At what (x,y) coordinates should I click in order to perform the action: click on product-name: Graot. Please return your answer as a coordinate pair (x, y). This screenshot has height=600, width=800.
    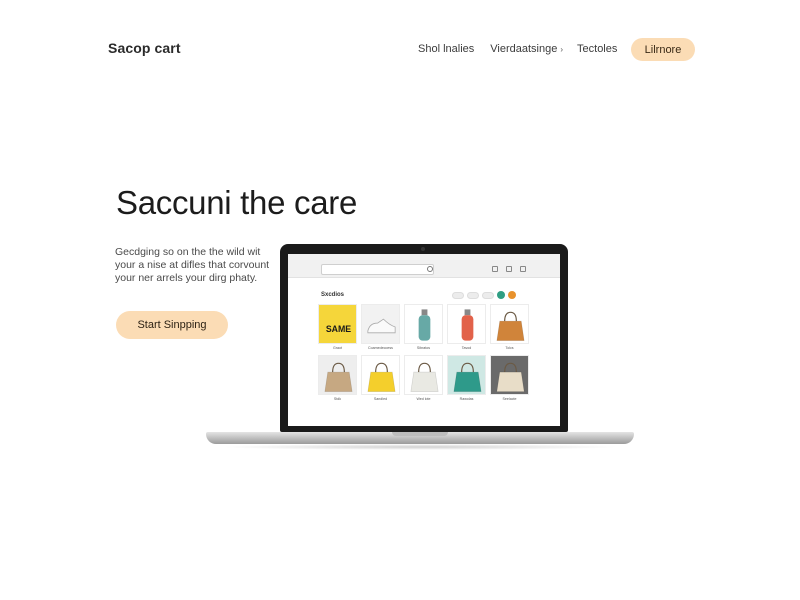
    Looking at the image, I should click on (337, 348).